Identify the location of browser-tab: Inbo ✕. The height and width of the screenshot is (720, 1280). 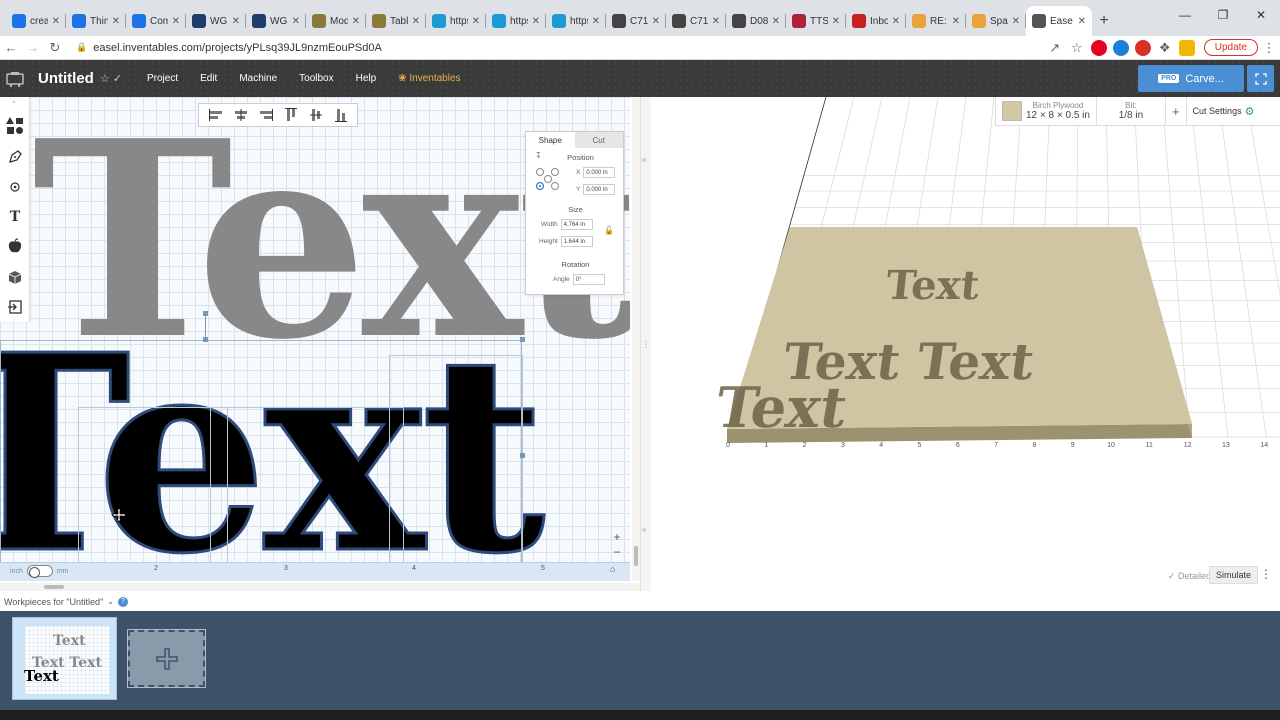
(876, 21).